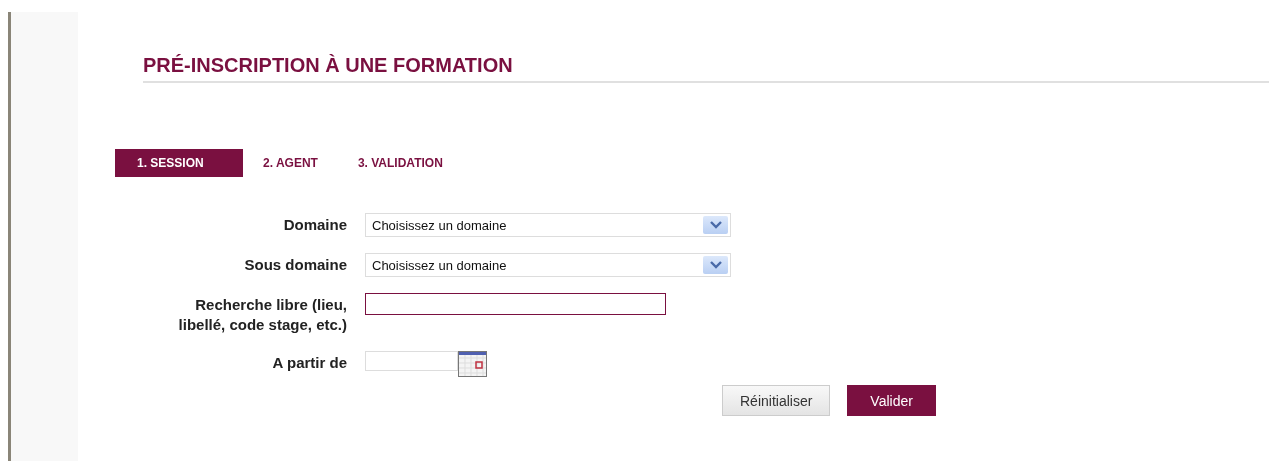 Image resolution: width=1269 pixels, height=461 pixels. I want to click on calendar-icon, so click(472, 364).